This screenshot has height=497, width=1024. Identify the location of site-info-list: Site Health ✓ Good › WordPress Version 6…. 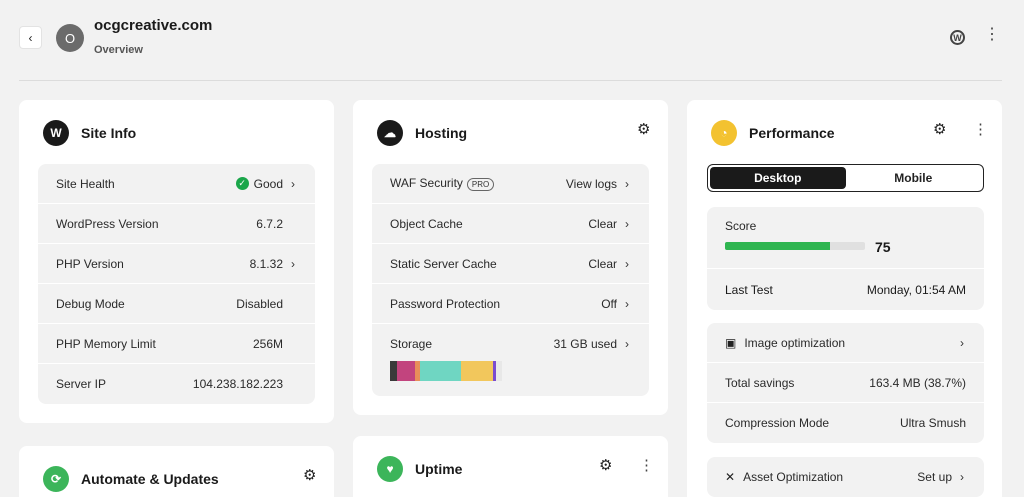
(176, 284).